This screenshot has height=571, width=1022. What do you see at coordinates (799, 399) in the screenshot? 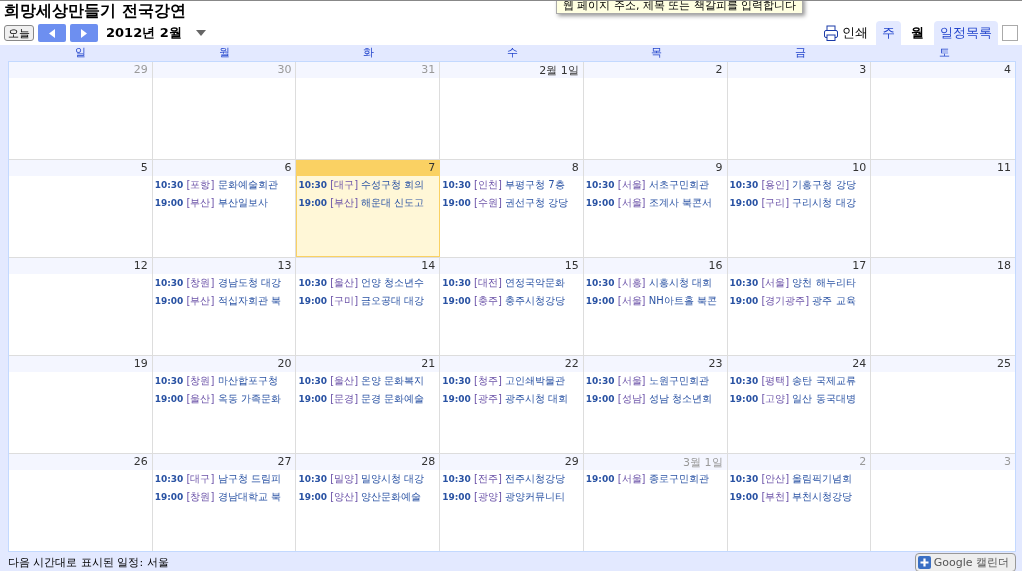
I see `event-entry: 19:00 [고양] 일산 동국대병` at bounding box center [799, 399].